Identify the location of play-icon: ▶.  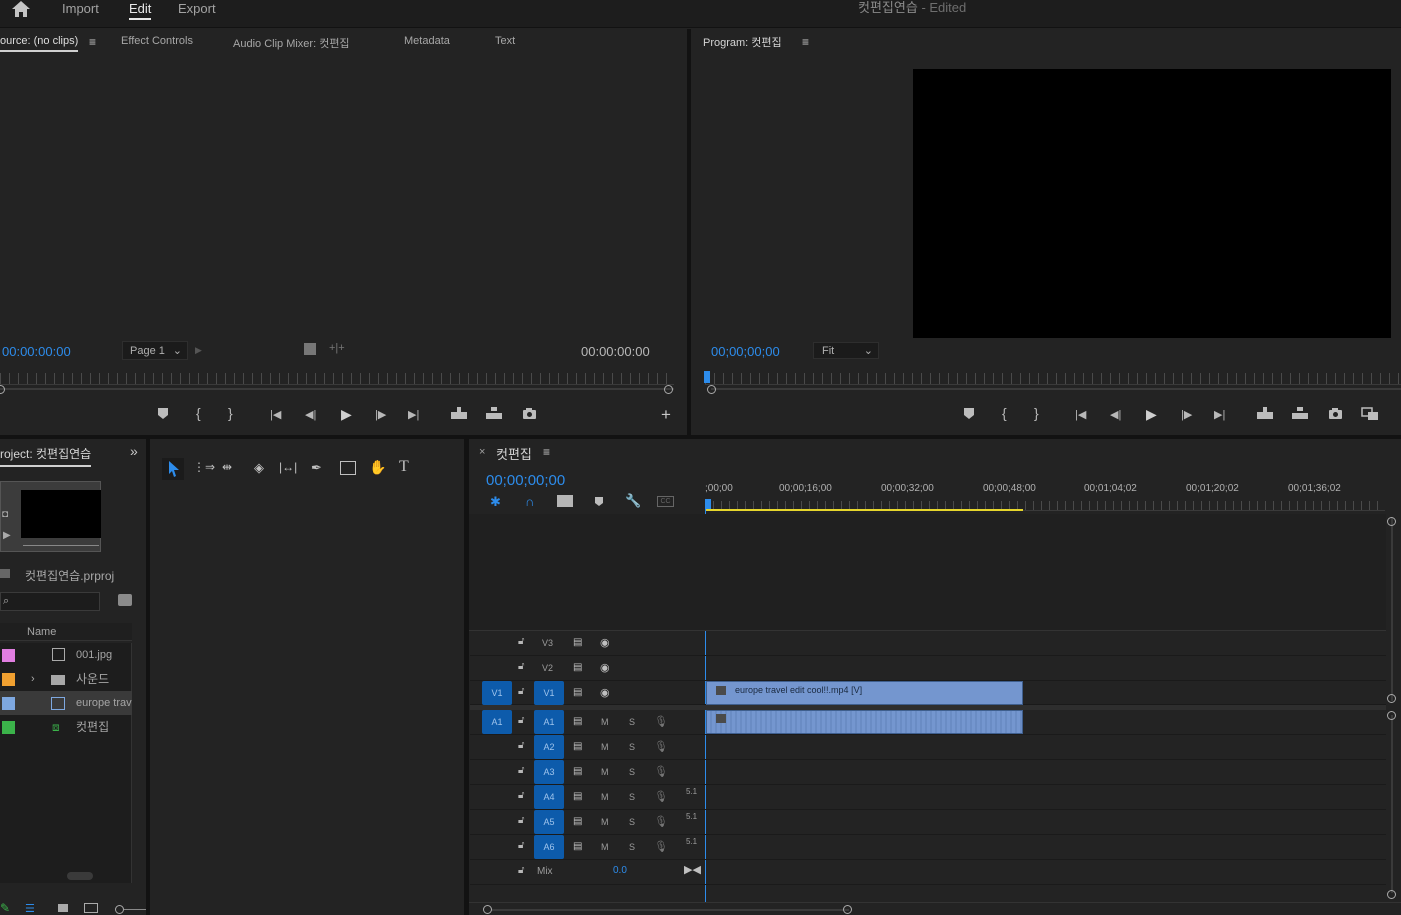
(346, 414).